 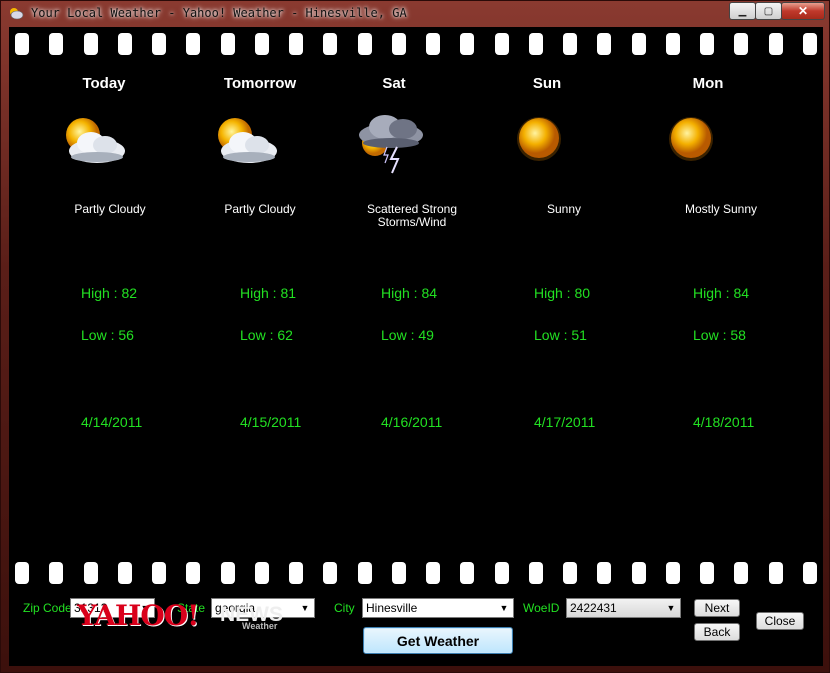 I want to click on close-button: Close, so click(x=780, y=621).